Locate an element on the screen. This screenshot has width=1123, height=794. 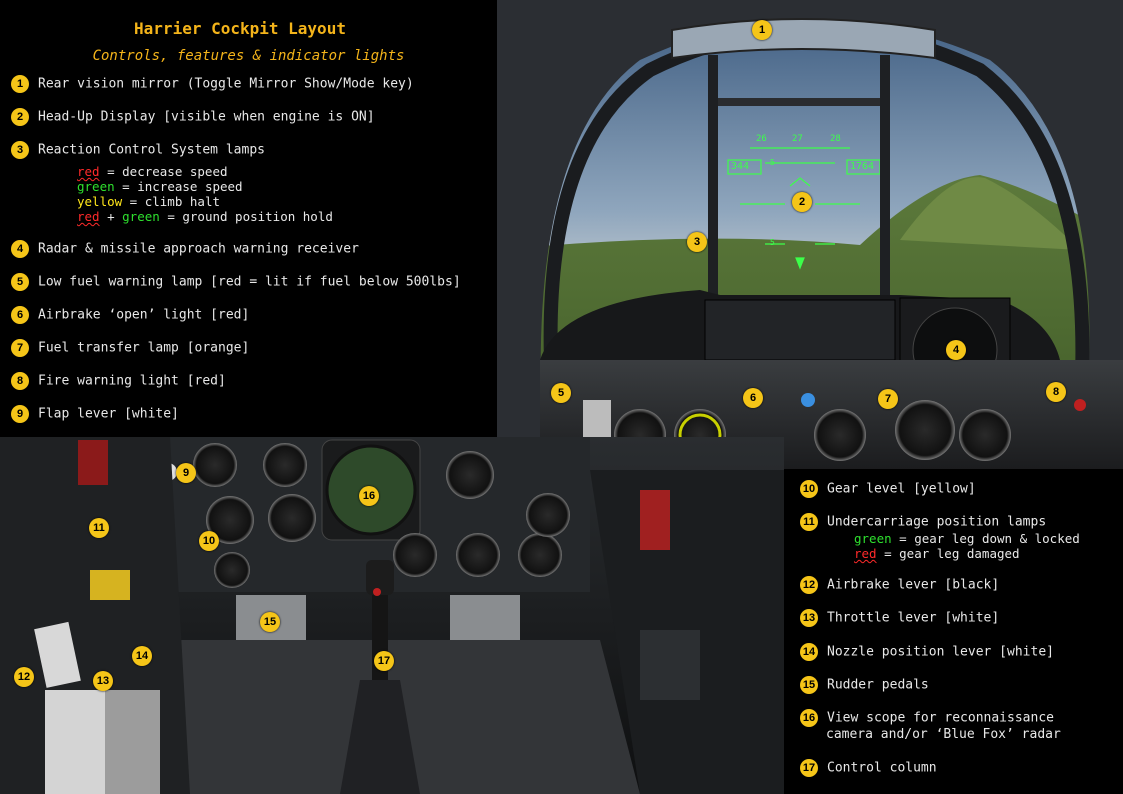
legend-text: Control column is located at coordinates (882, 768).